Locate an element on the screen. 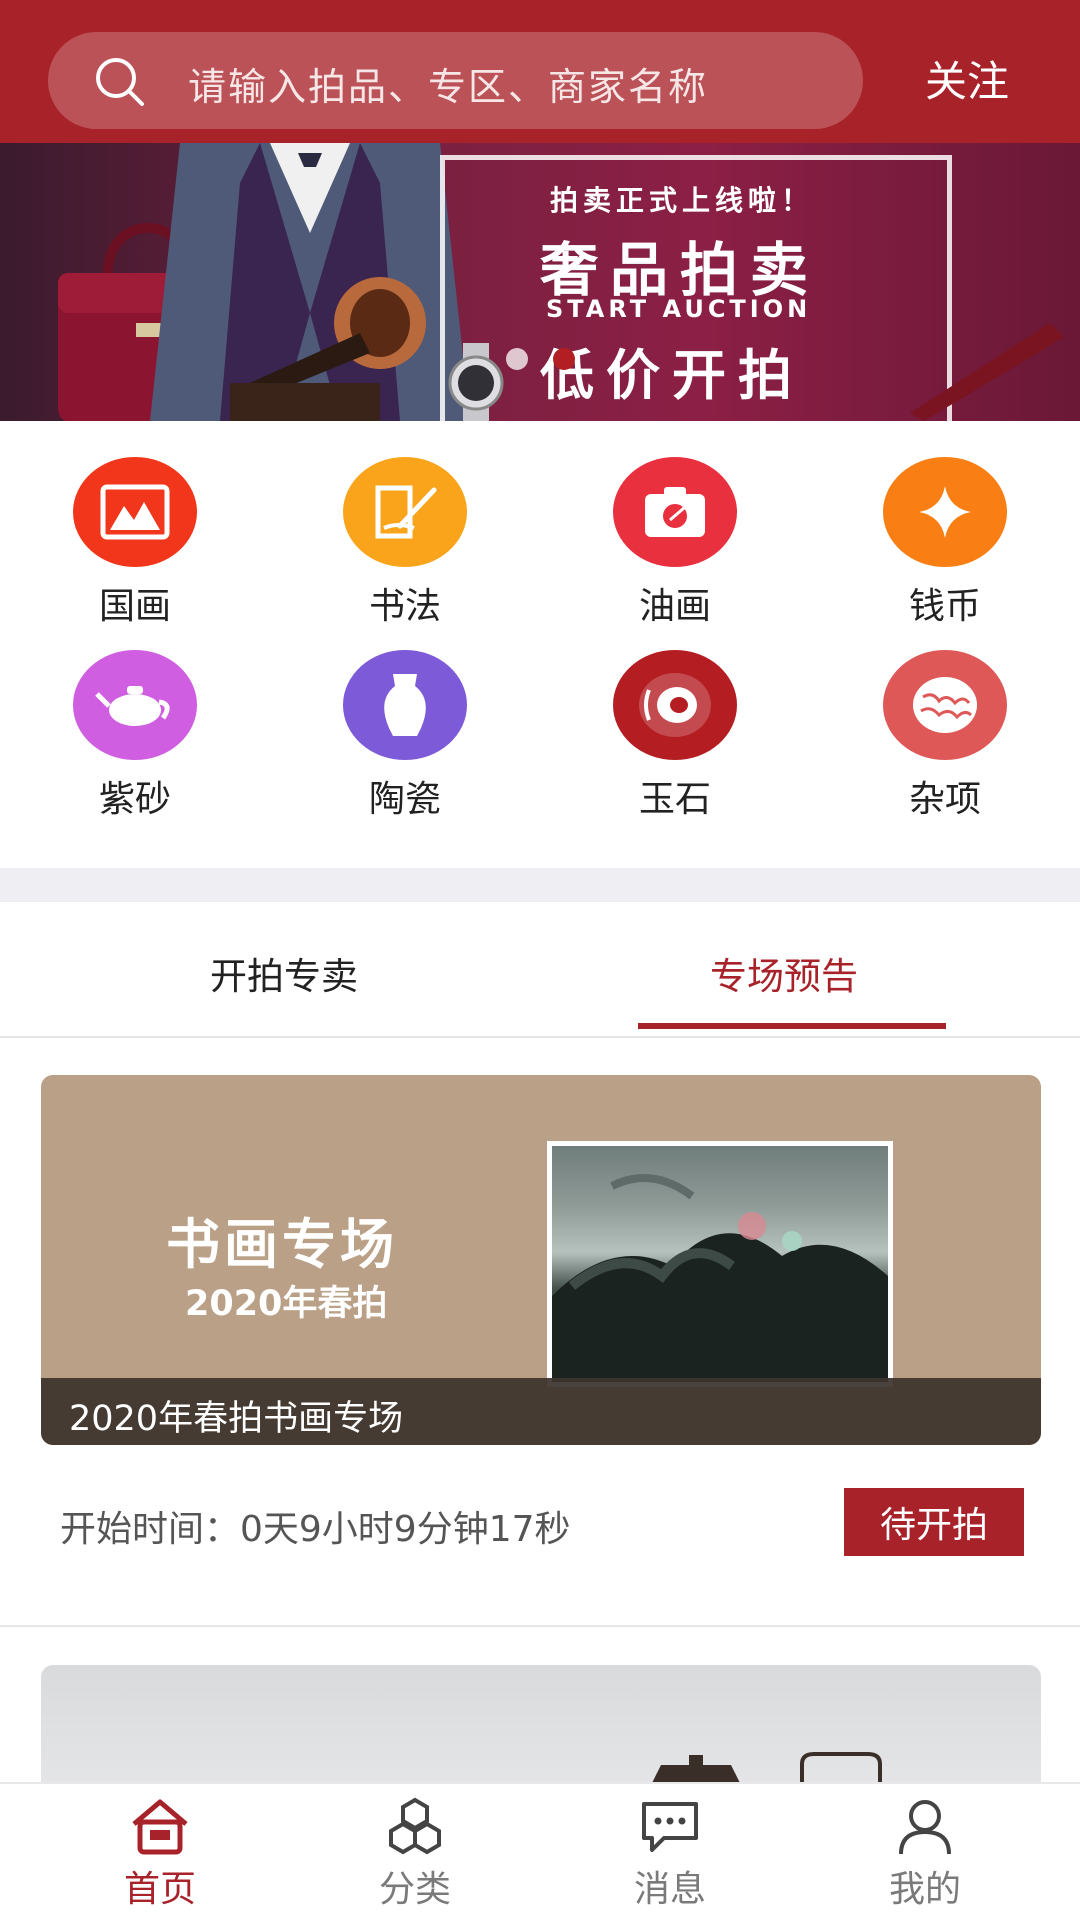 The width and height of the screenshot is (1080, 1920). landscape-painting-icon is located at coordinates (135, 512).